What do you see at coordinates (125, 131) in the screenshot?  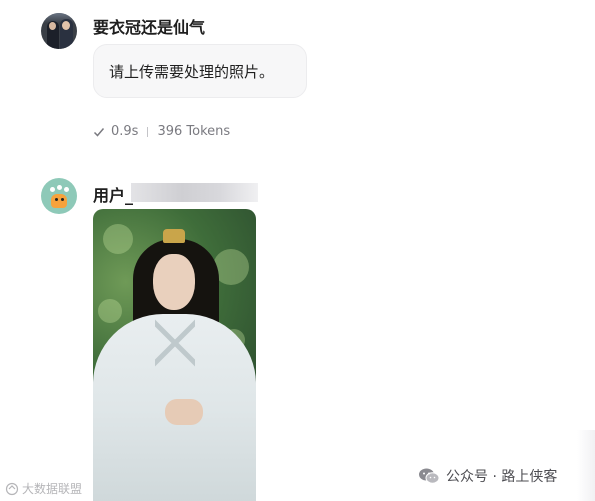 I see `response-time: 0.9s` at bounding box center [125, 131].